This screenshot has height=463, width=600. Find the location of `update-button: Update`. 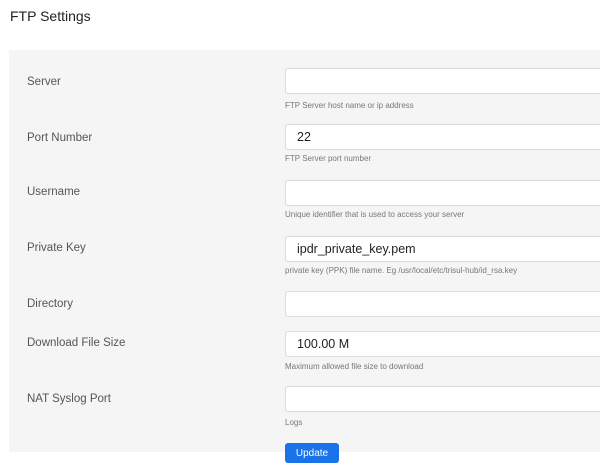

update-button: Update is located at coordinates (312, 453).